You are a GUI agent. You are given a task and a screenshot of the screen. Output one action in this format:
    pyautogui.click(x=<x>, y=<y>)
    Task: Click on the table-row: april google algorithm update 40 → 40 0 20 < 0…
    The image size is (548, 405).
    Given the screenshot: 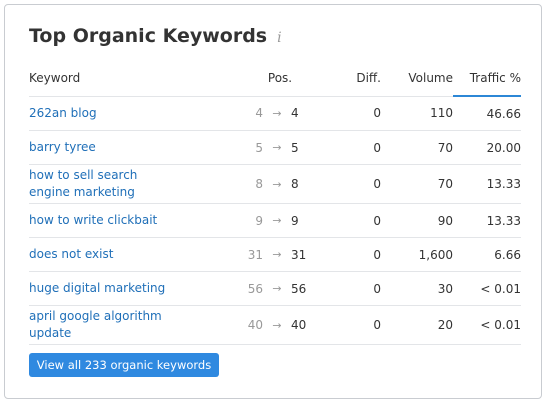 What is the action you would take?
    pyautogui.click(x=275, y=325)
    